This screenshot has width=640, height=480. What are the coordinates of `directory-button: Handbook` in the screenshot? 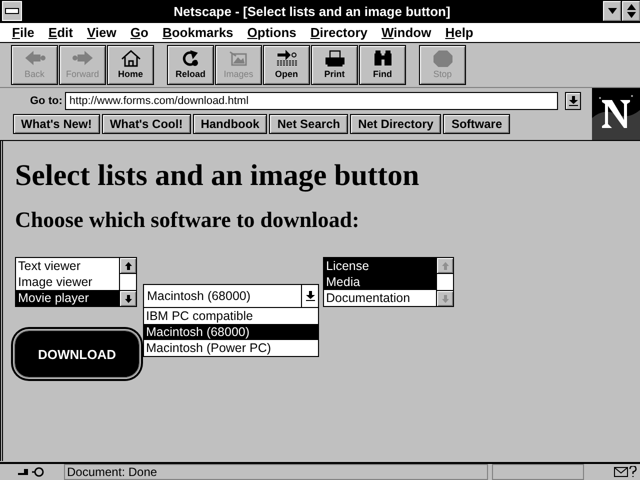 It's located at (230, 124).